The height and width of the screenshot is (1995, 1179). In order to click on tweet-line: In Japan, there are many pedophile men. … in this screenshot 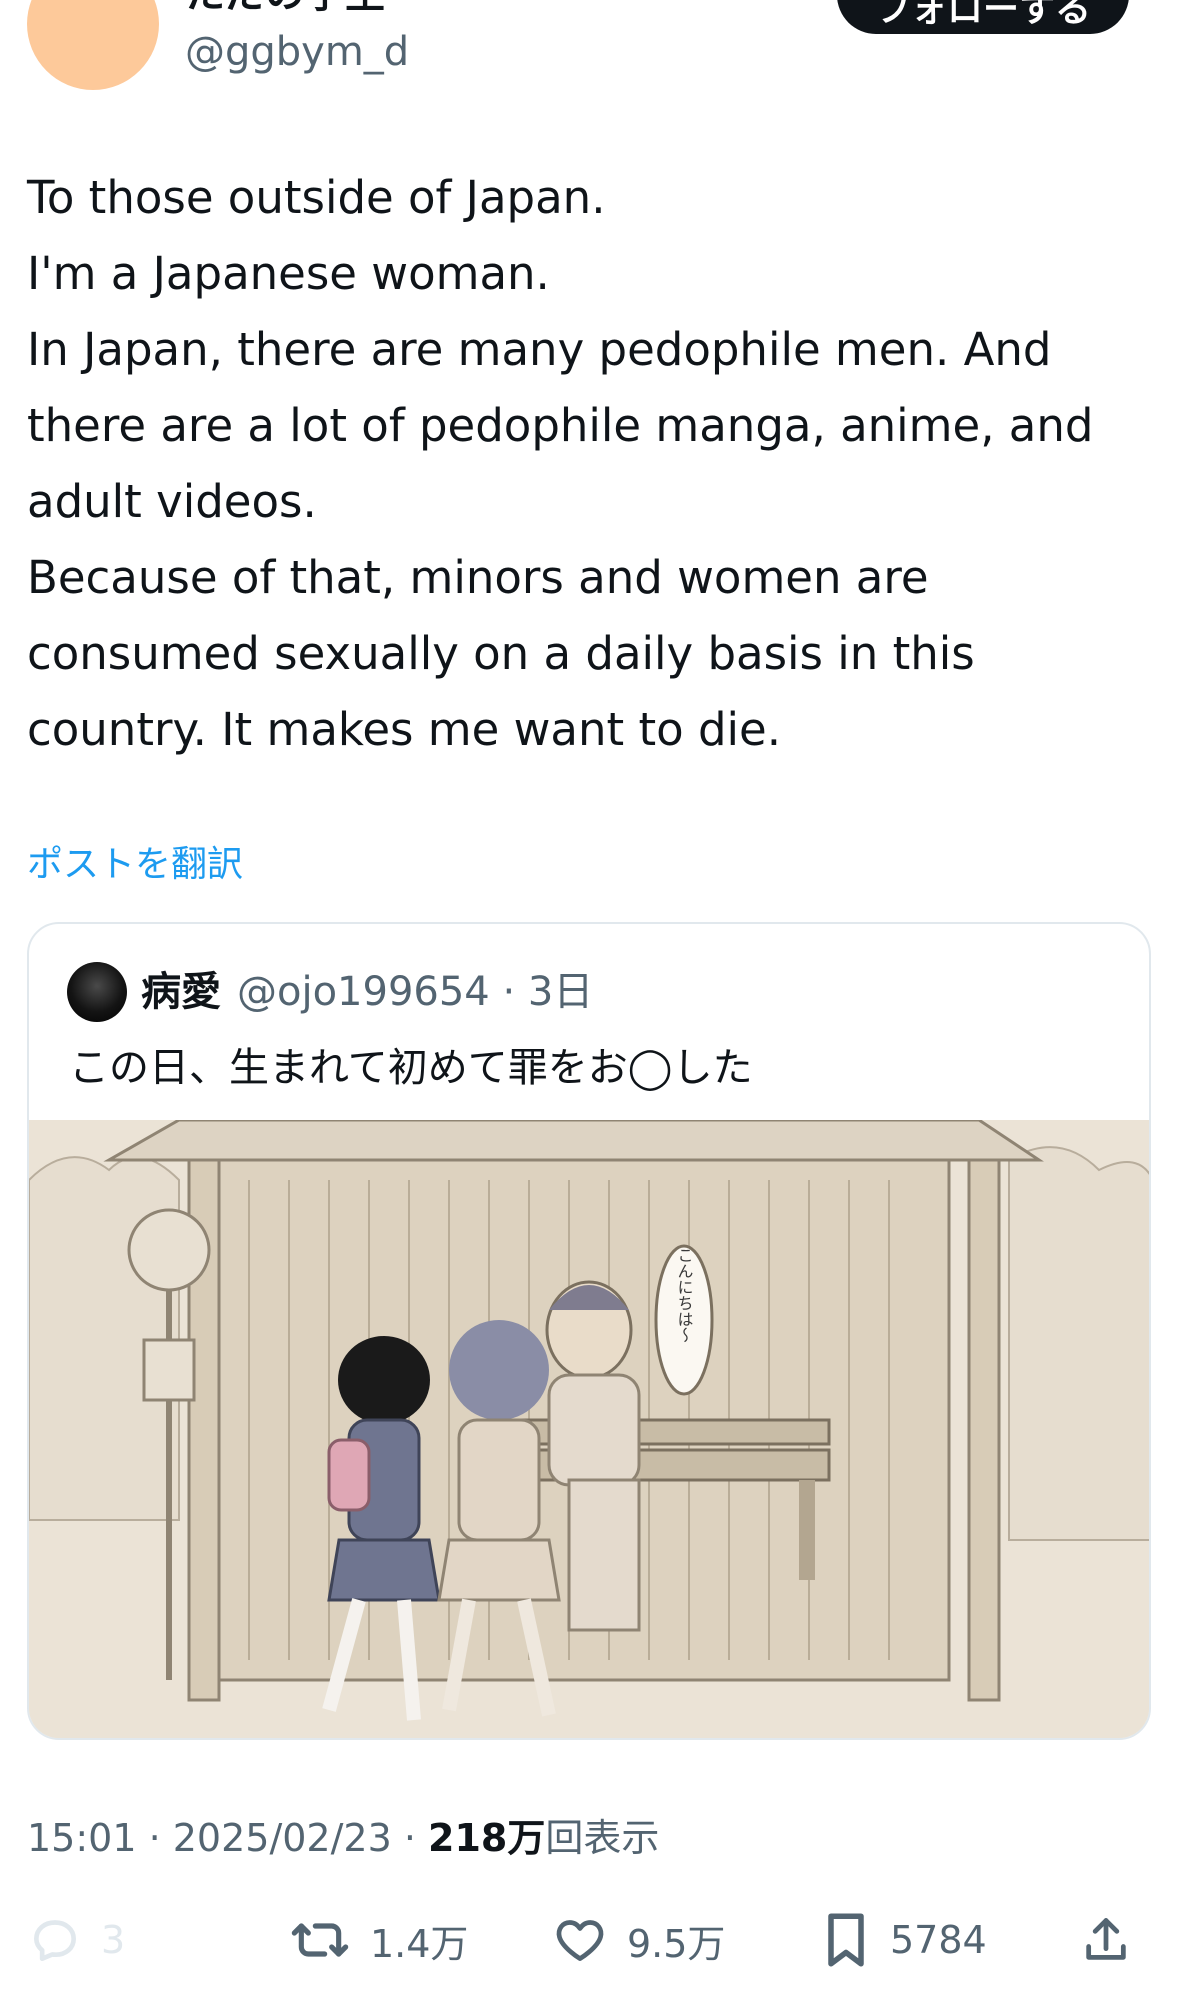, I will do `click(539, 349)`.